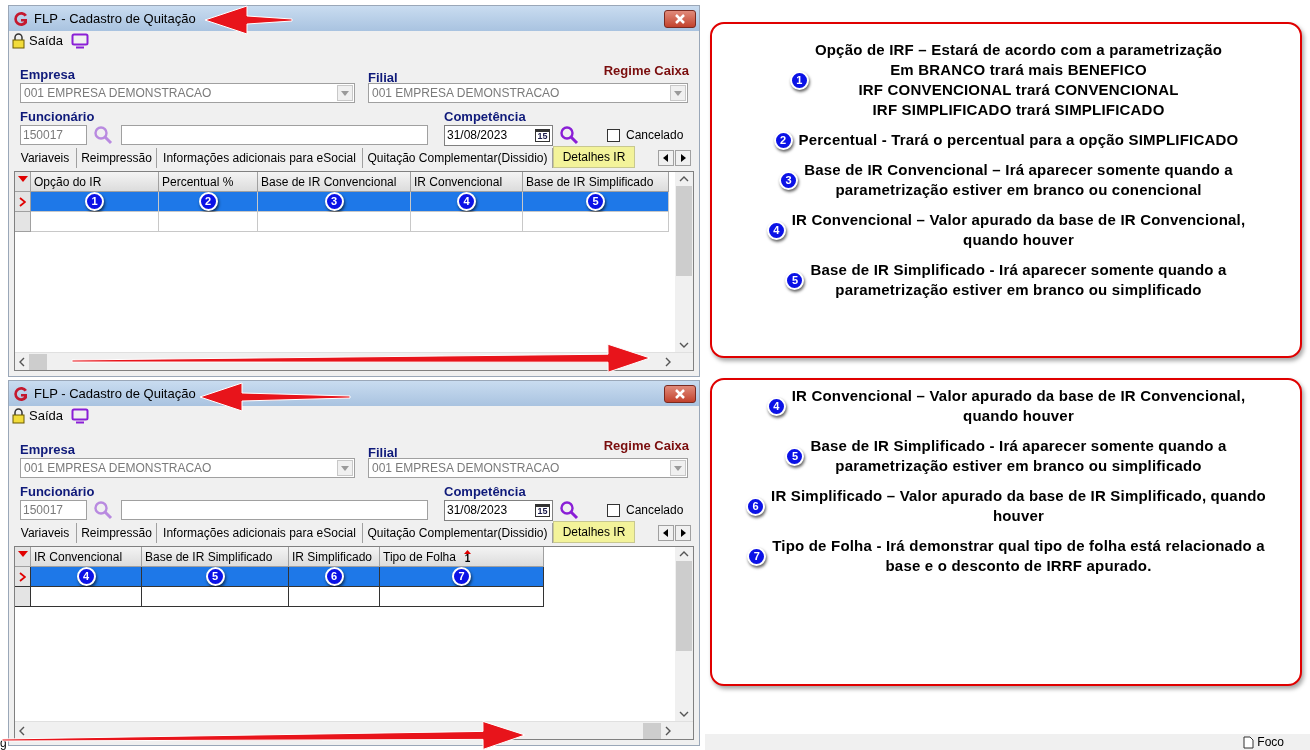 The width and height of the screenshot is (1310, 750). Describe the element at coordinates (334, 201) in the screenshot. I see `number-badge: 3` at that location.